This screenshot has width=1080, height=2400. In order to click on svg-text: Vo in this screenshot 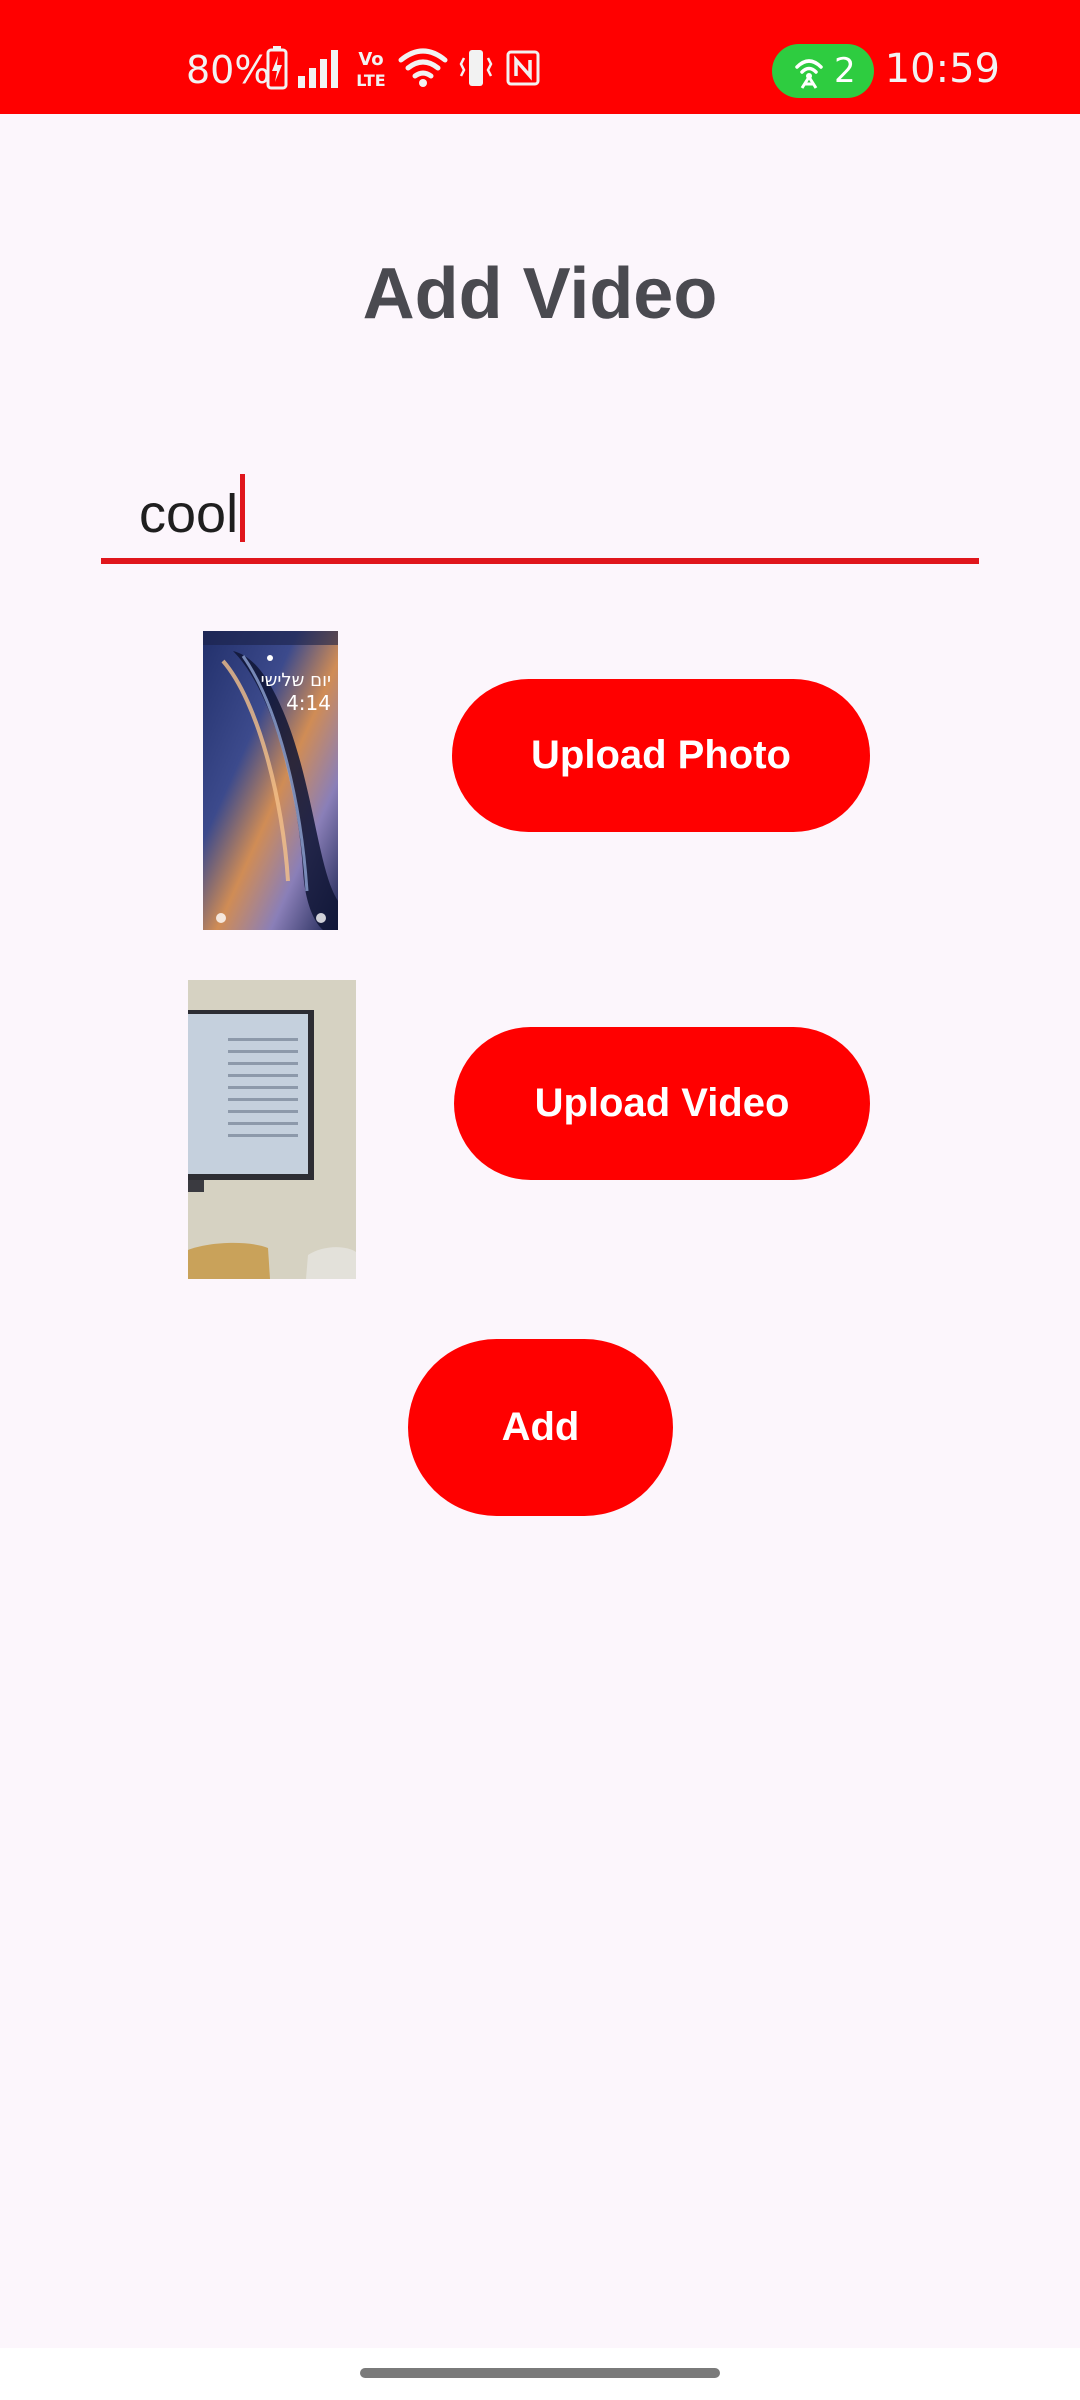, I will do `click(370, 59)`.